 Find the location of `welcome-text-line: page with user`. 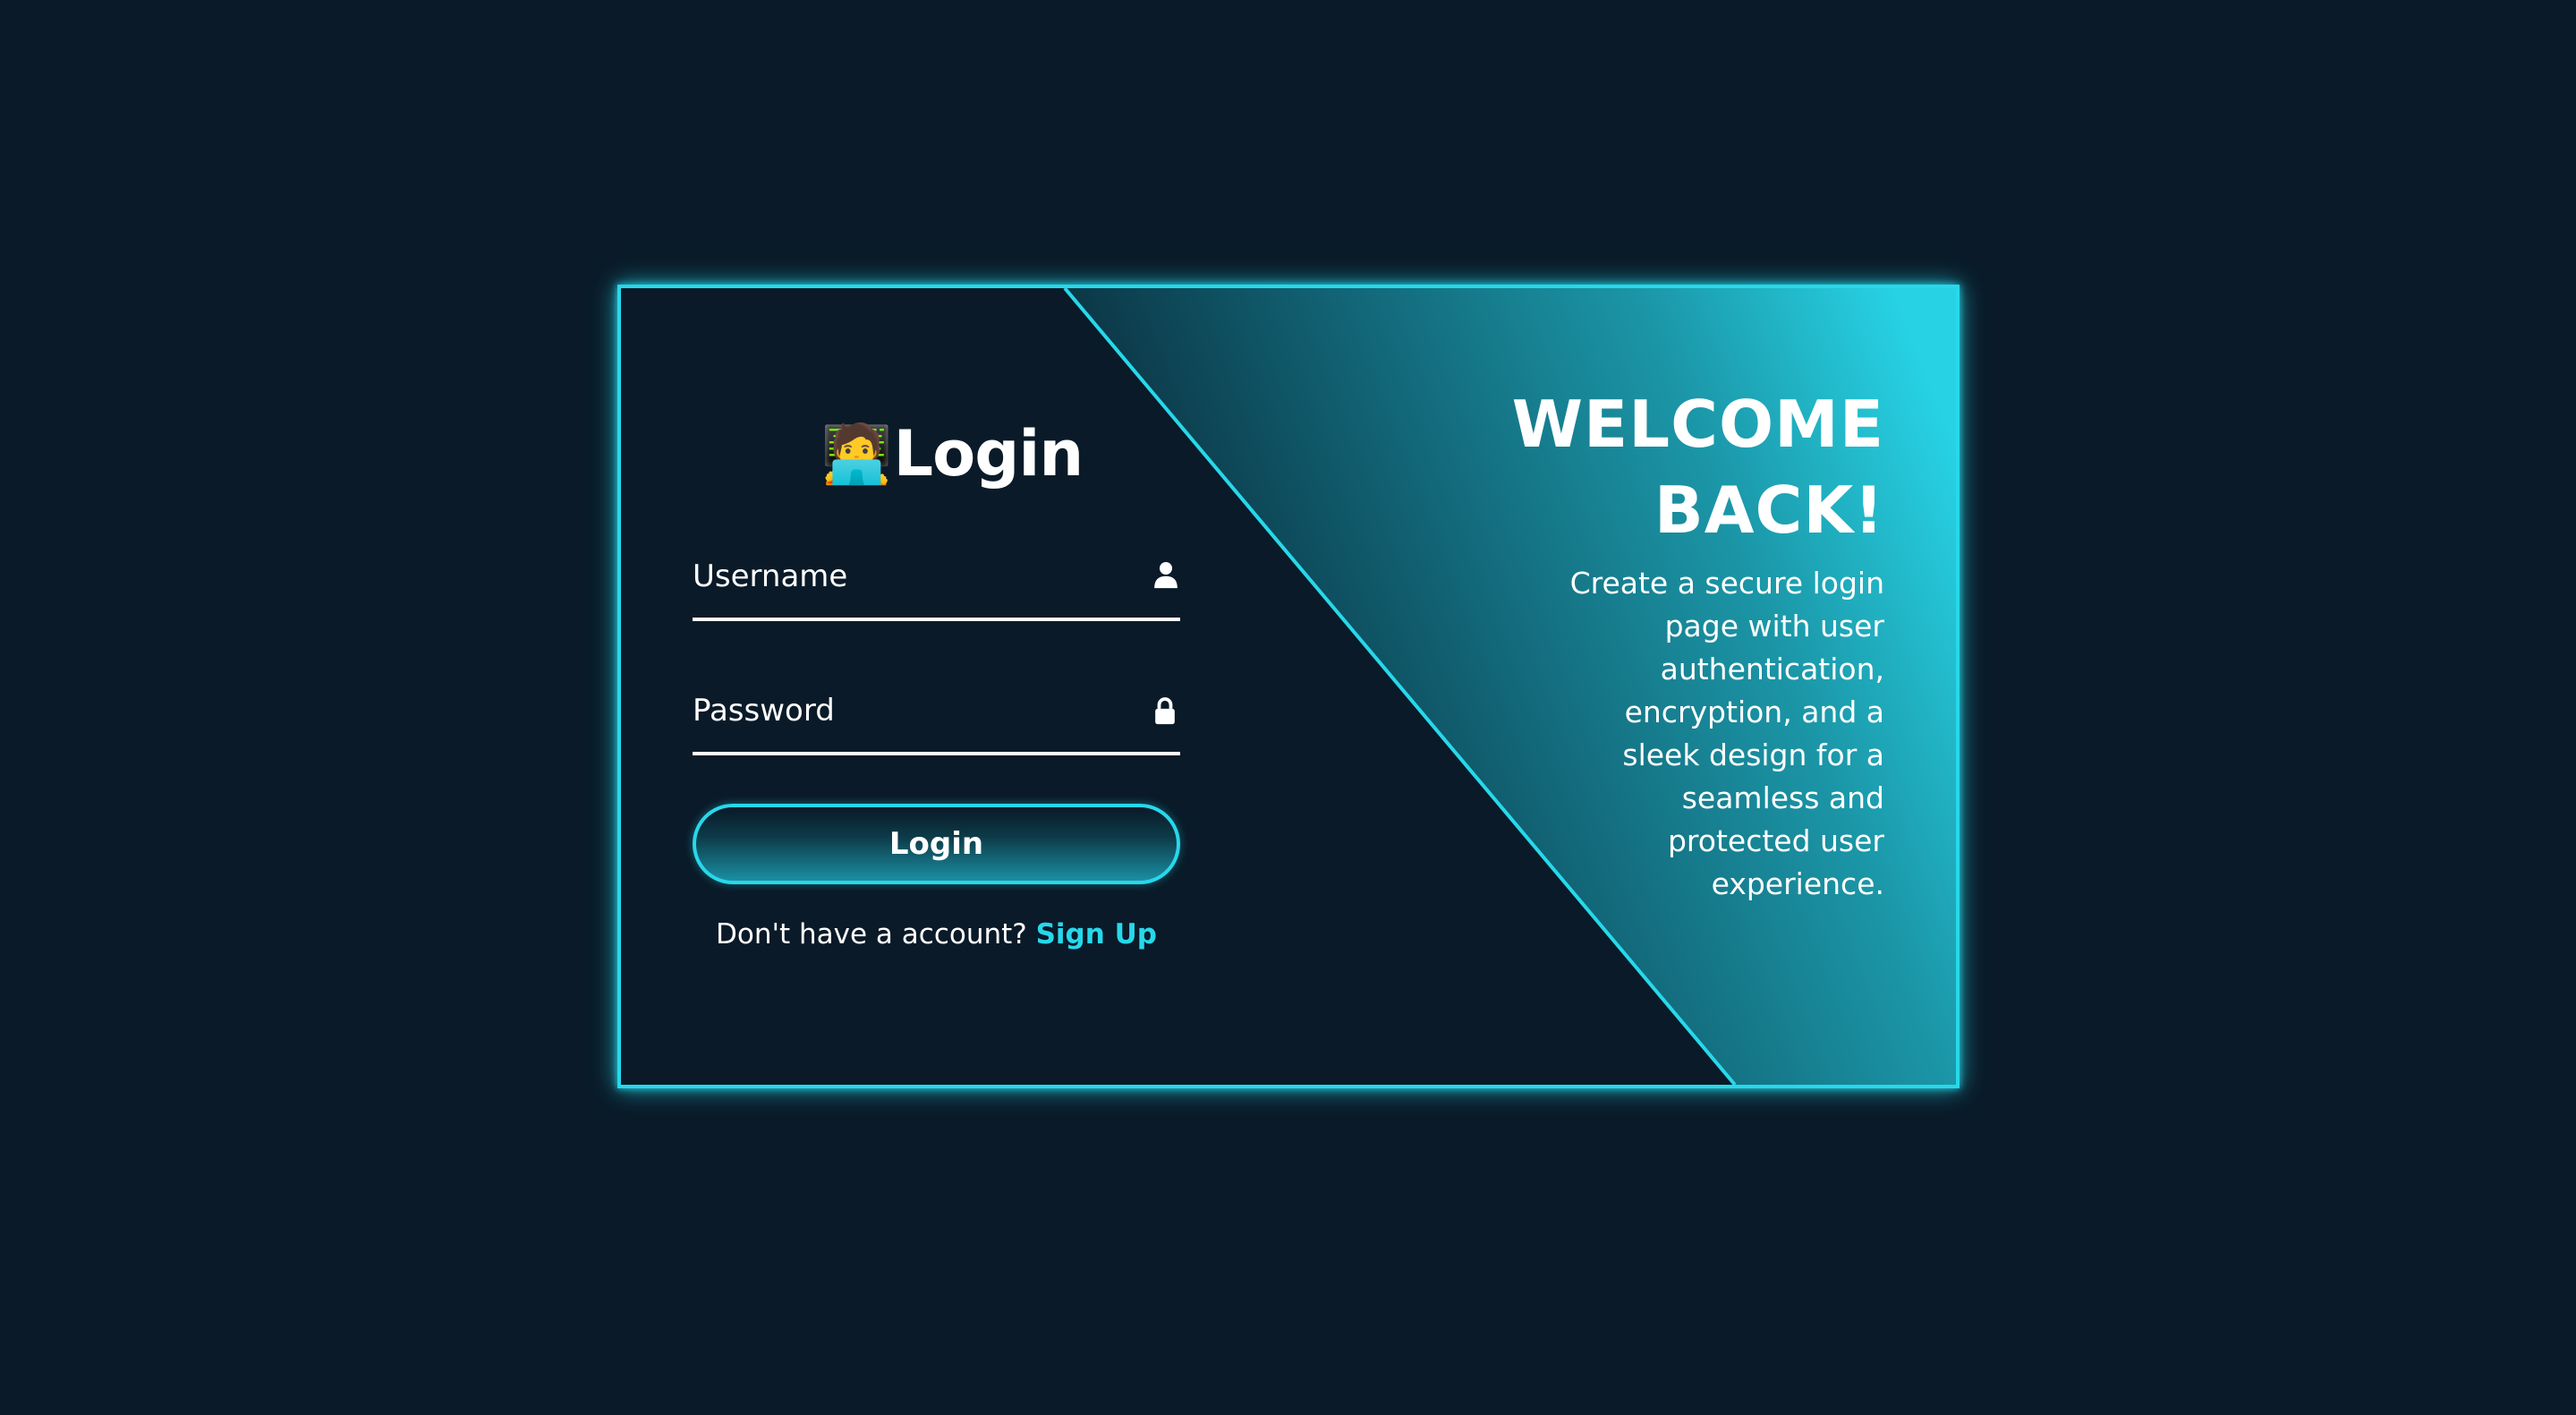

welcome-text-line: page with user is located at coordinates (1774, 626).